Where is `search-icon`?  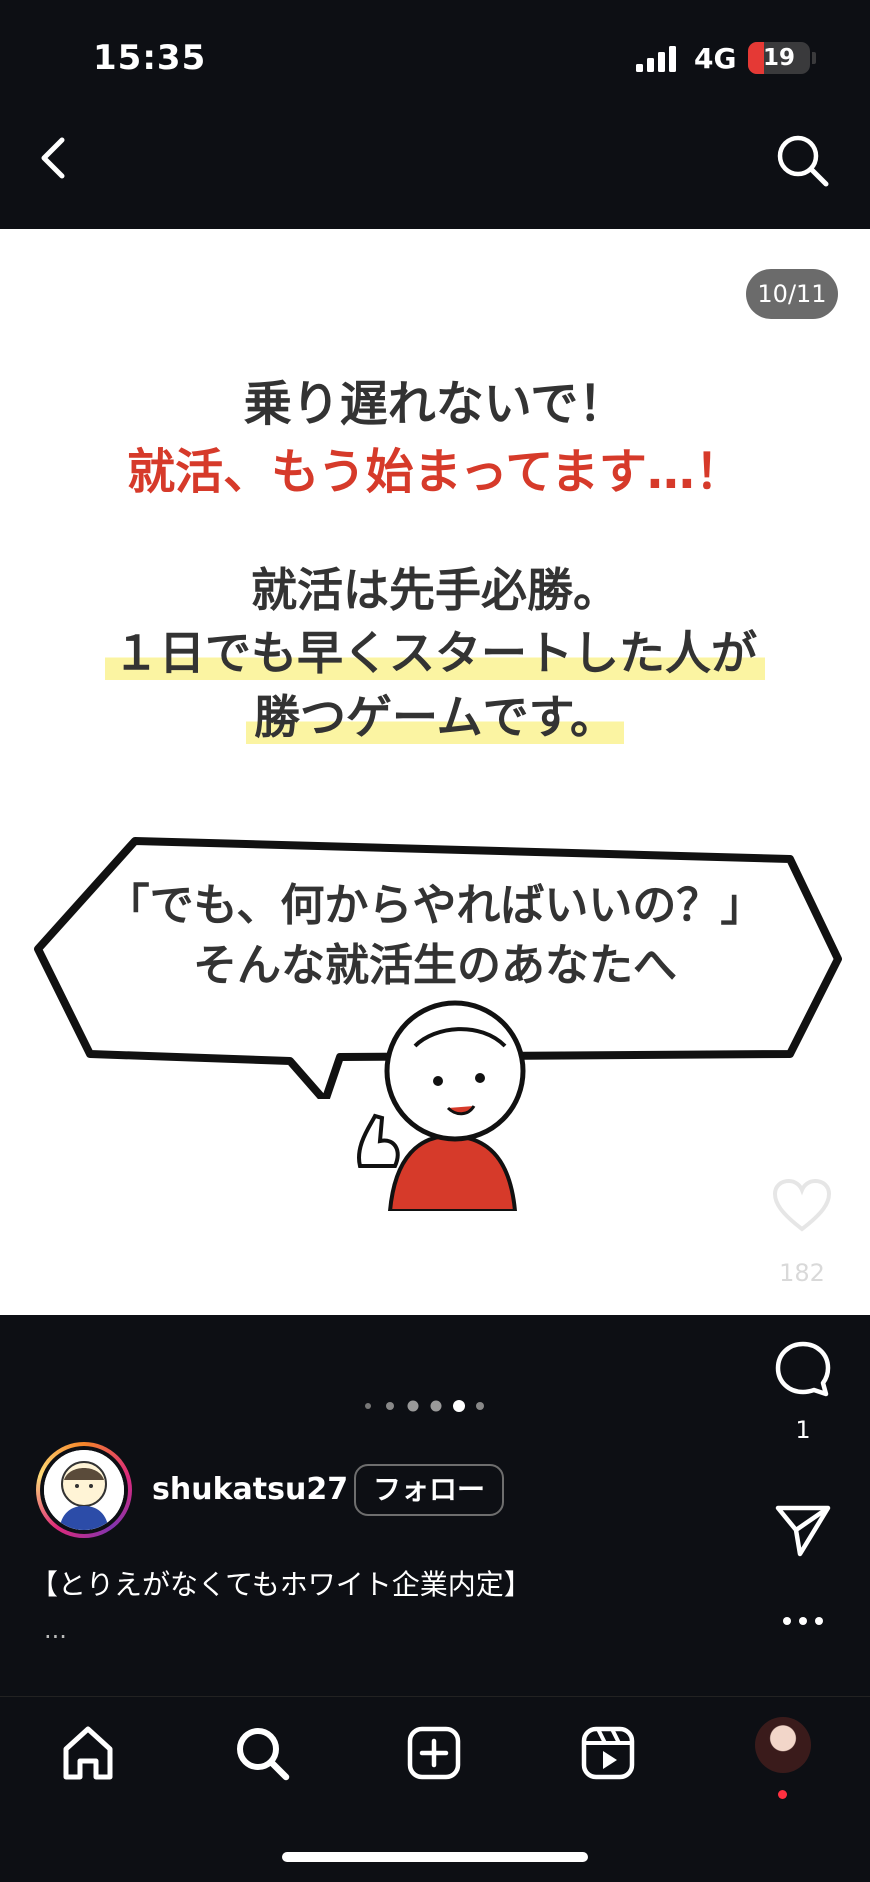 search-icon is located at coordinates (802, 160).